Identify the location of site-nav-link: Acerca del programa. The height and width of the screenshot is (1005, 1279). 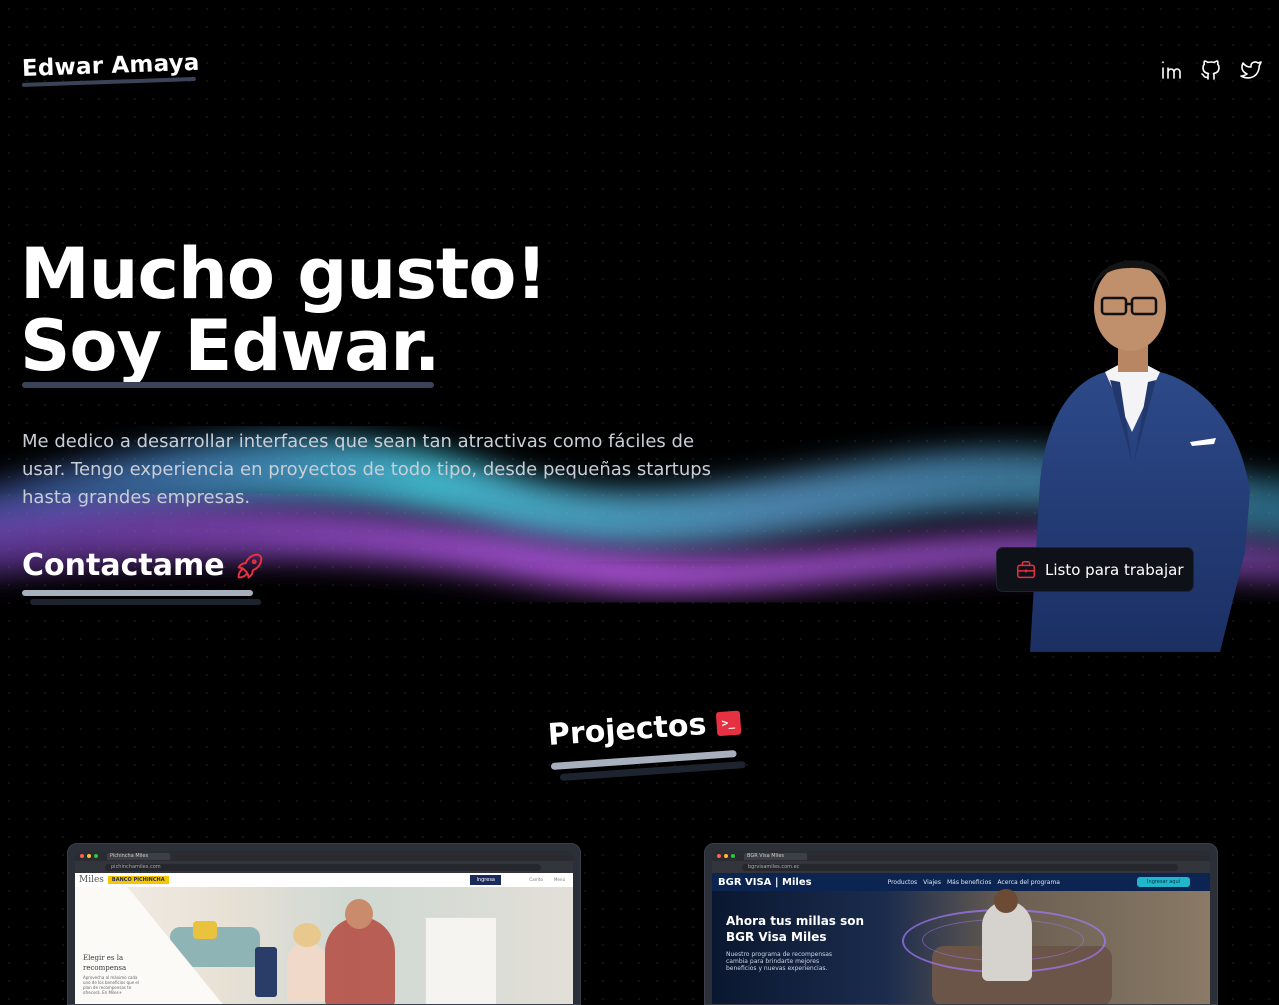
(1028, 882).